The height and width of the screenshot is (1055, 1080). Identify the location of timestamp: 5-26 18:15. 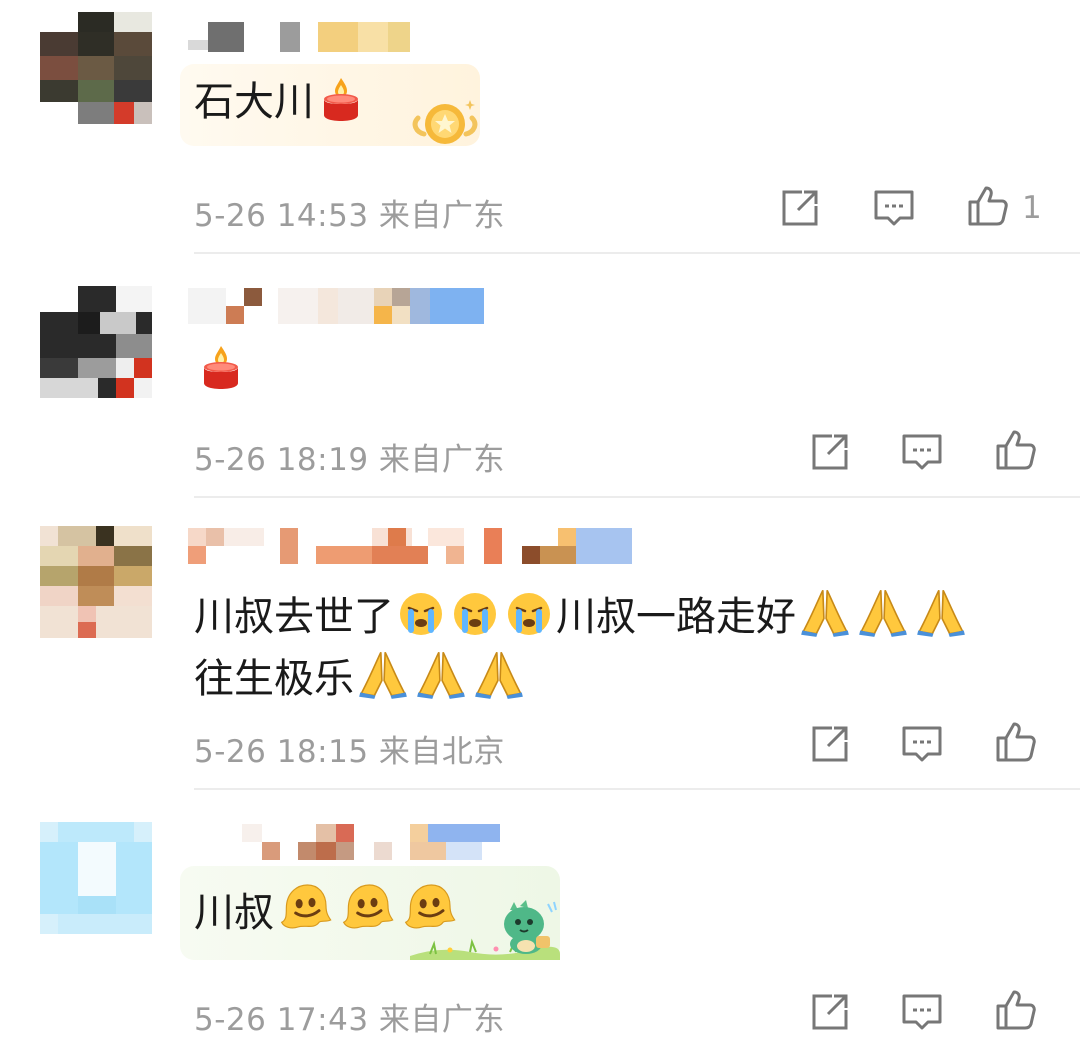
(281, 752).